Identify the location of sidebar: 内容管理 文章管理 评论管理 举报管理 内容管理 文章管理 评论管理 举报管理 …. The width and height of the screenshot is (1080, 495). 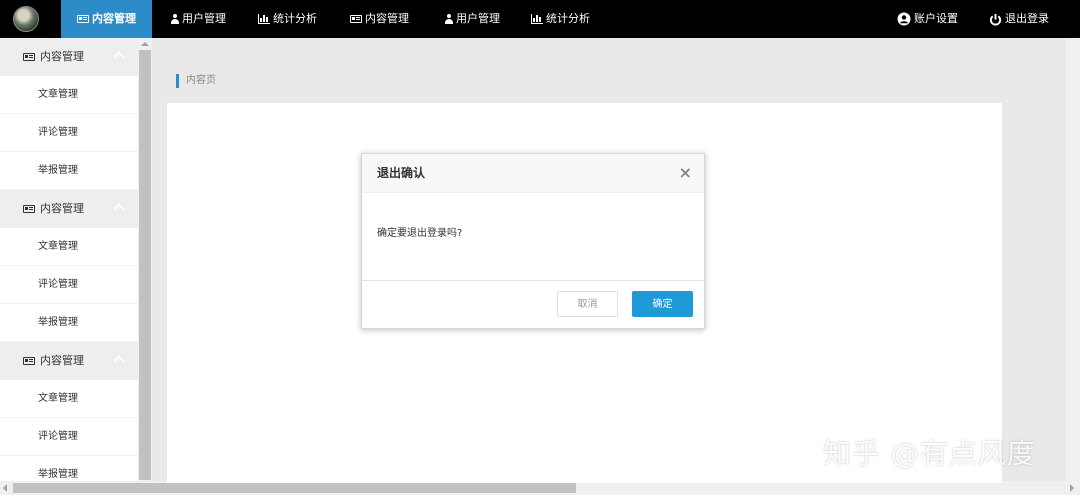
(69, 259).